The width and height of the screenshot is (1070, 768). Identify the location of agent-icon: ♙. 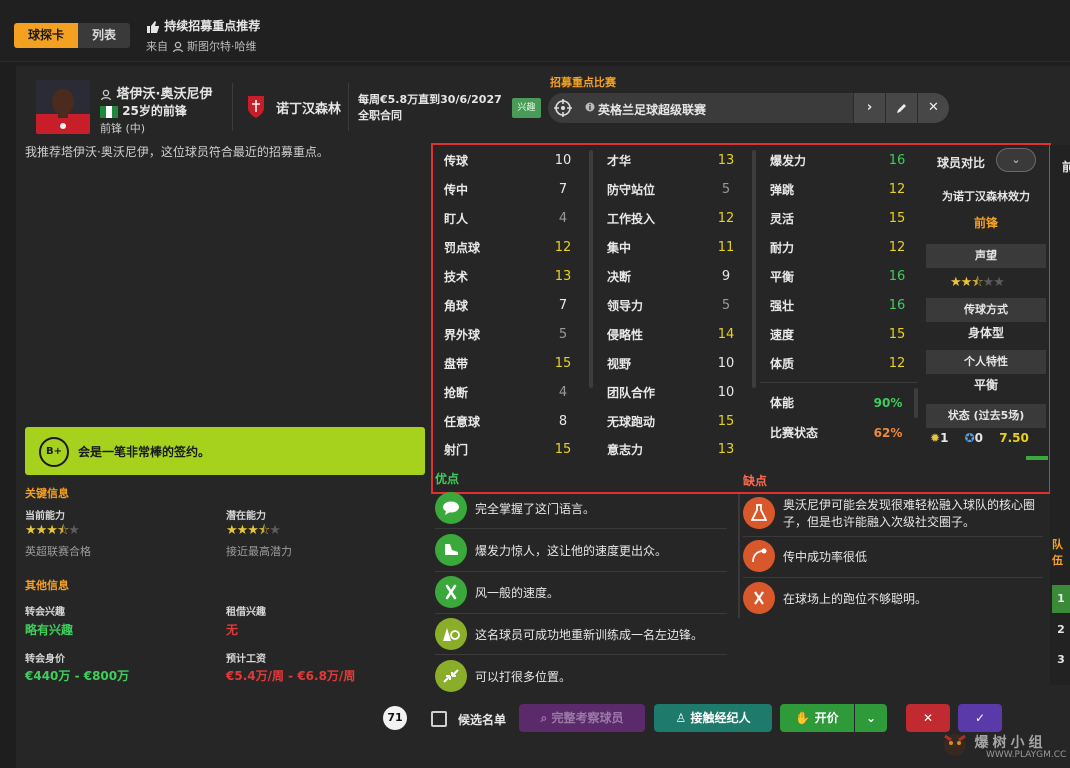
(681, 718).